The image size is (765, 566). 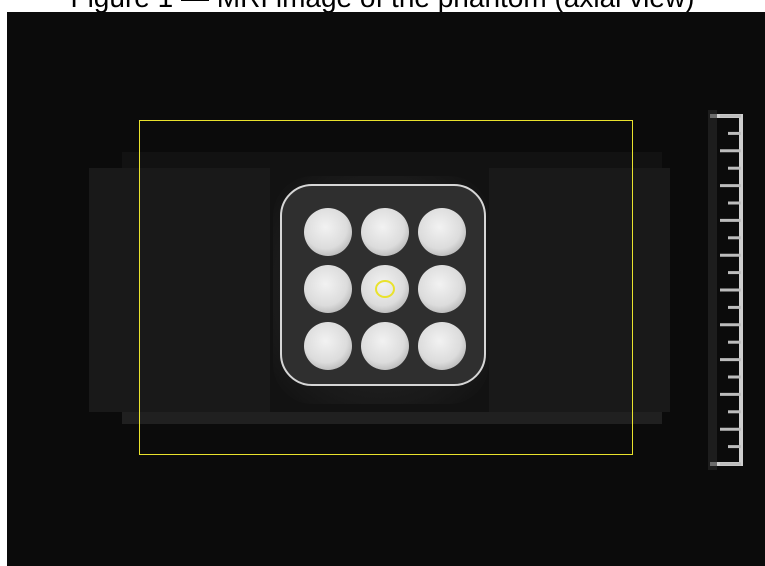 I want to click on scale-ruler-icon, so click(x=728, y=290).